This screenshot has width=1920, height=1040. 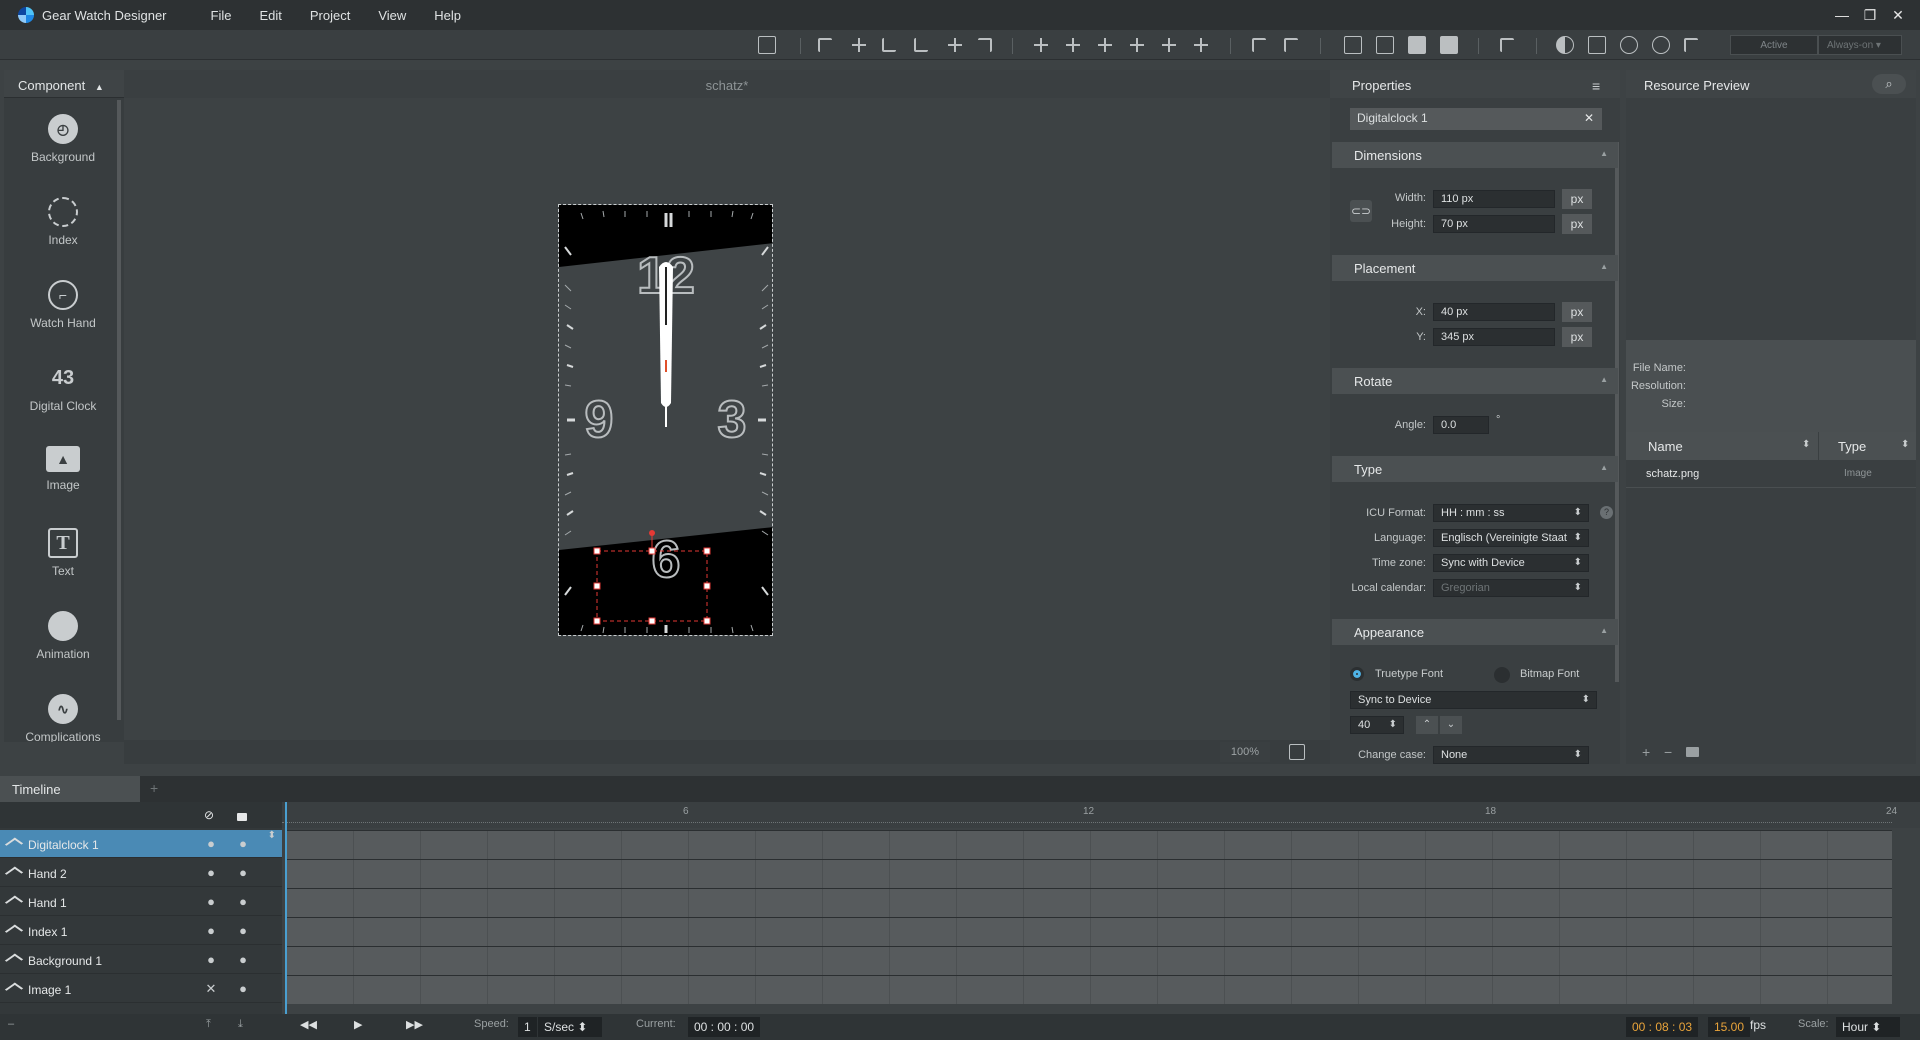 I want to click on lock-icon, so click(x=242, y=817).